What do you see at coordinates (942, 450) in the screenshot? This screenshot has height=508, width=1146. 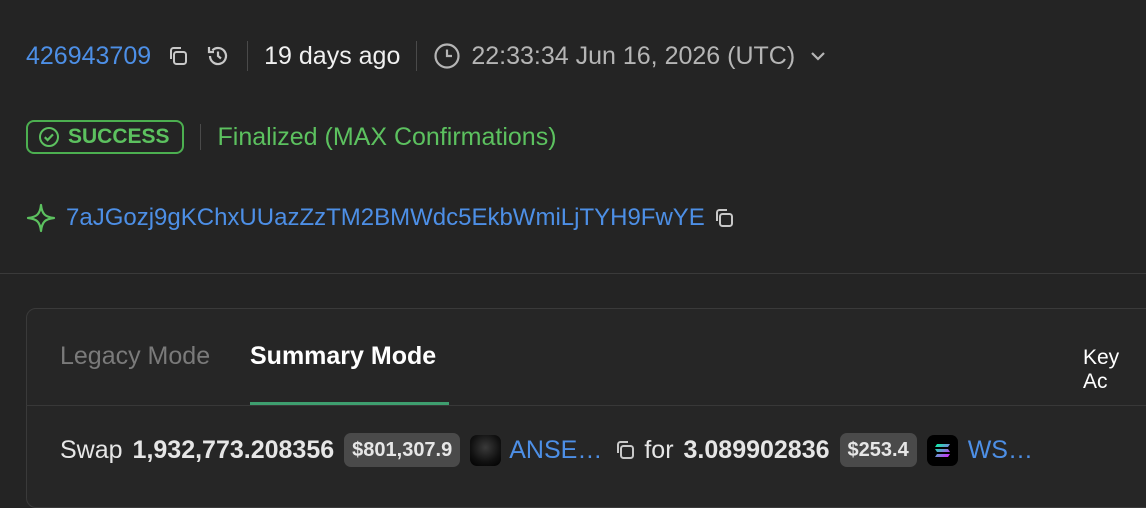 I see `solana-logo-icon` at bounding box center [942, 450].